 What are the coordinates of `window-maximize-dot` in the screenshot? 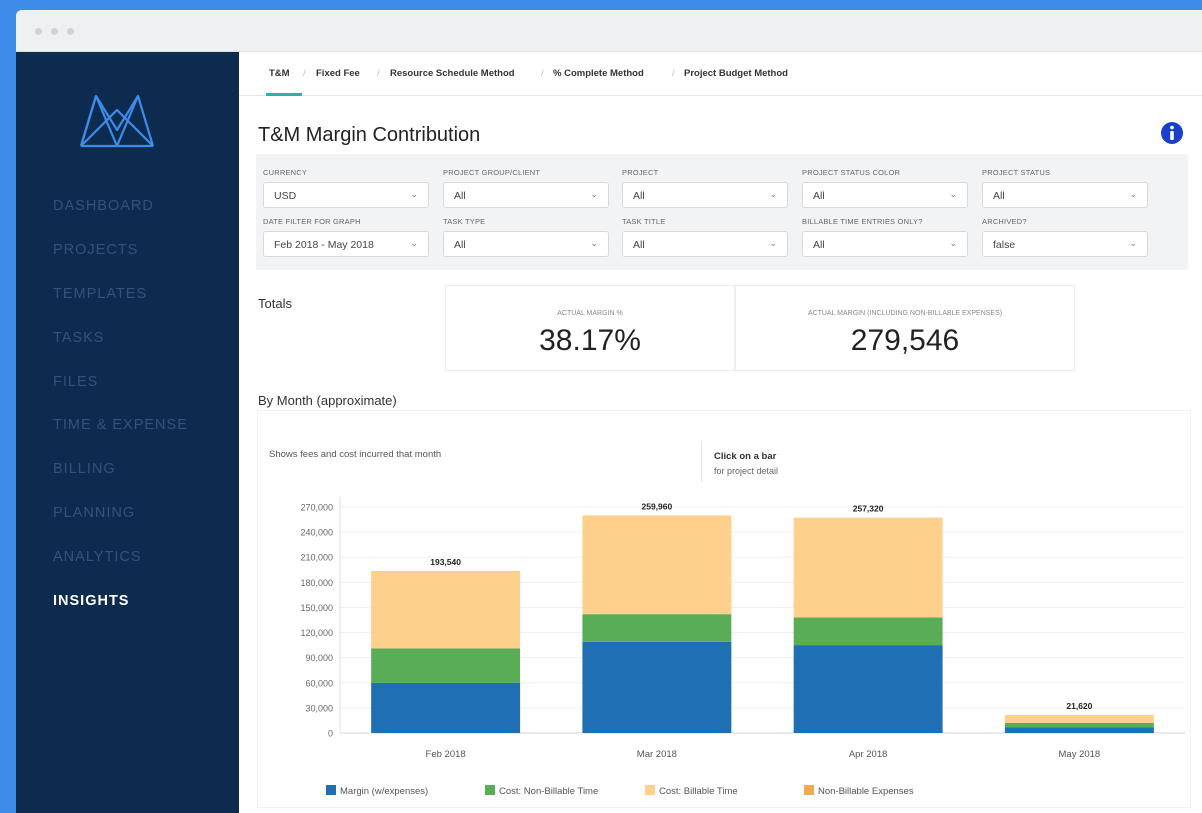 It's located at (70, 31).